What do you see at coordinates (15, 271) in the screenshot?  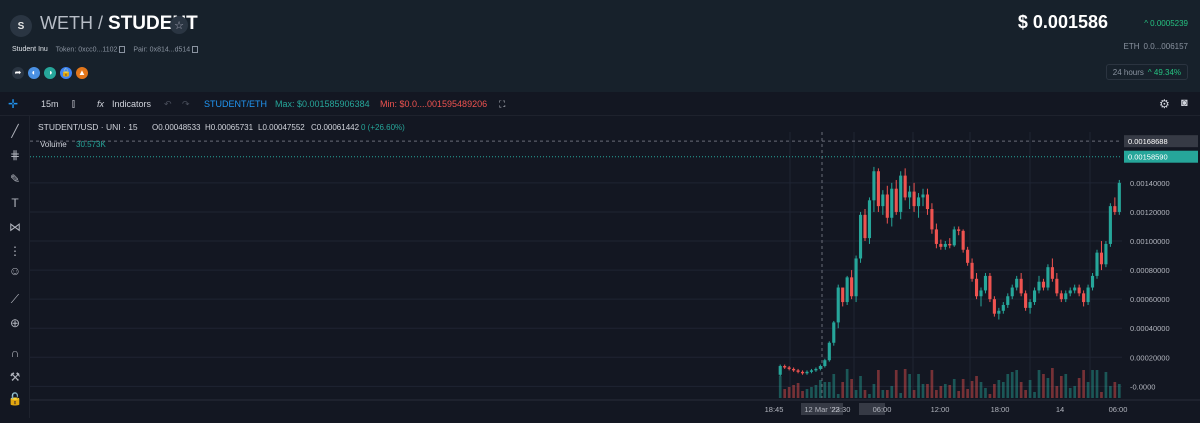 I see `emoji-icon: ☺` at bounding box center [15, 271].